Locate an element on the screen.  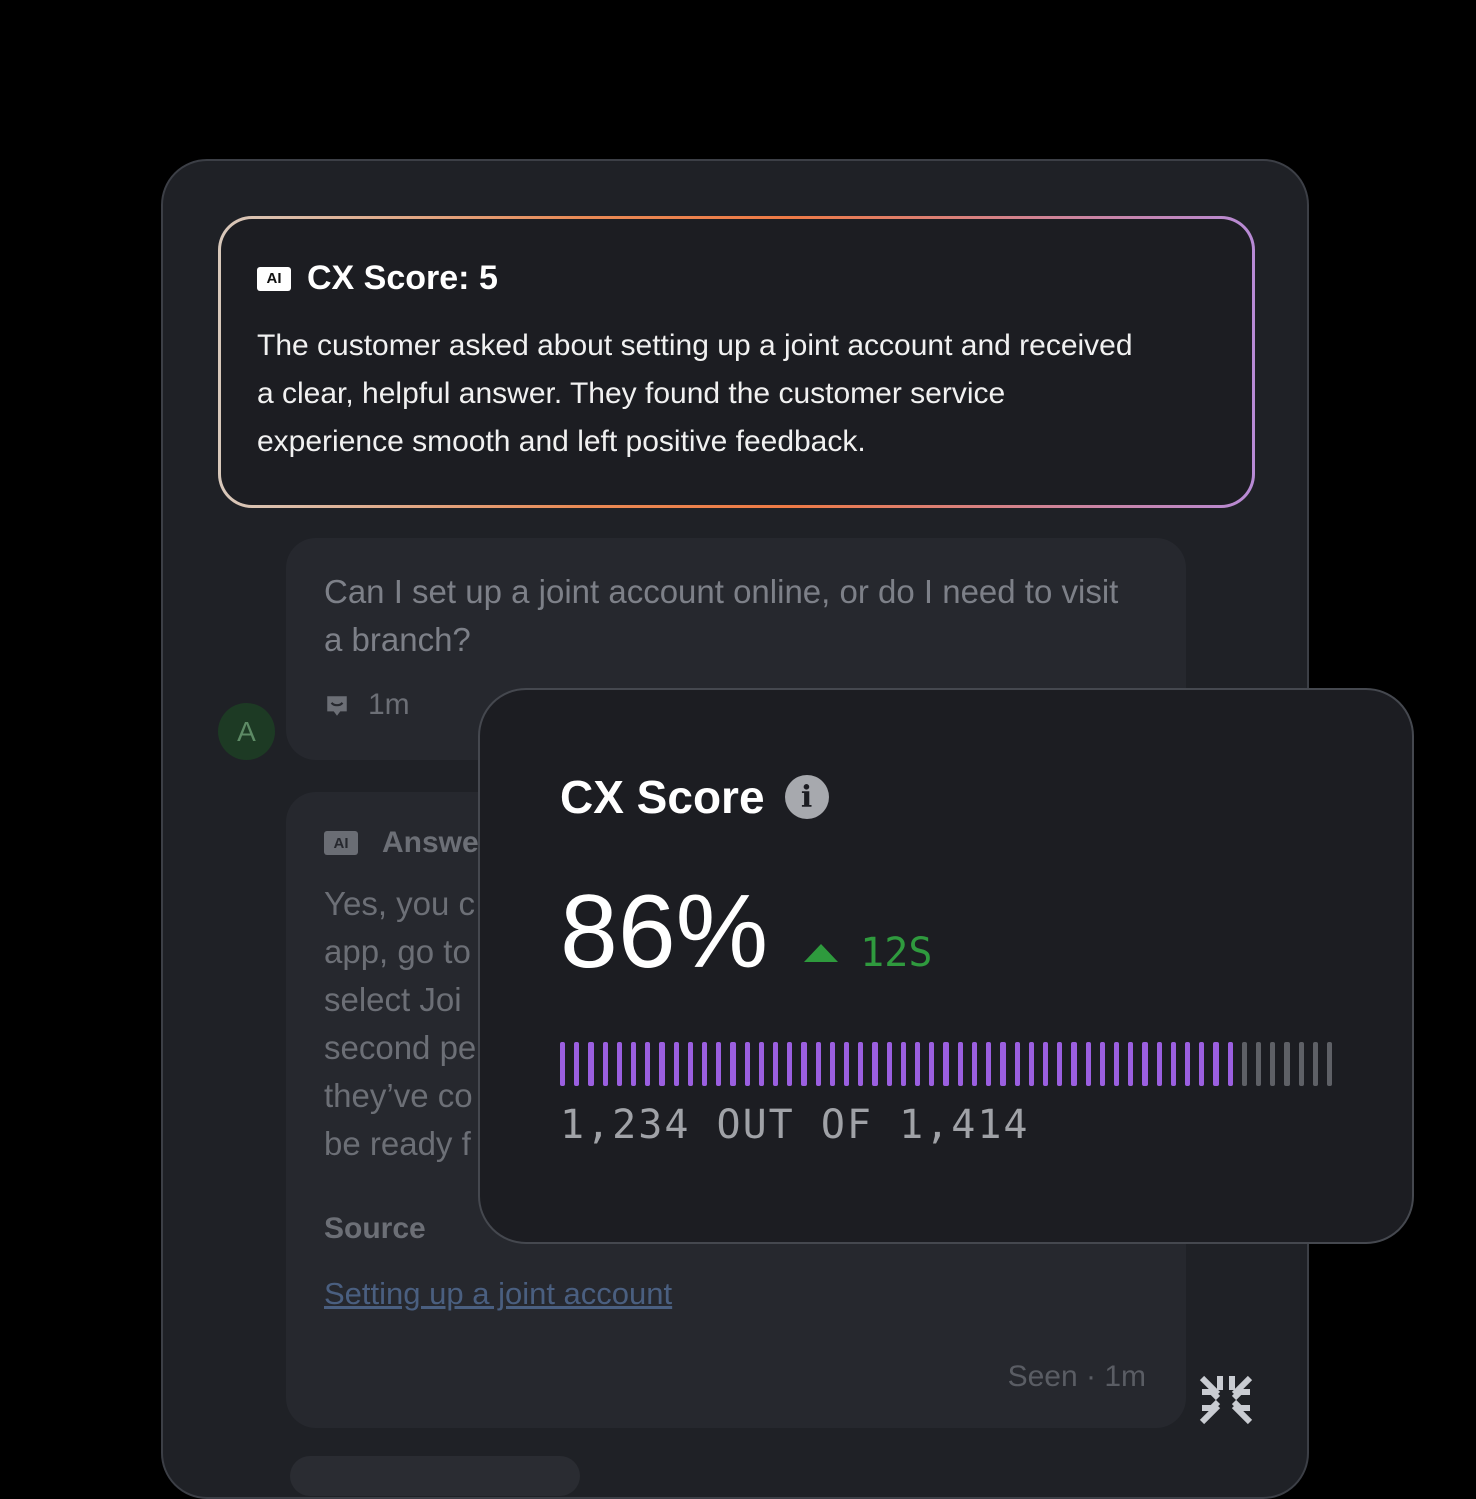
avatar: A is located at coordinates (246, 731).